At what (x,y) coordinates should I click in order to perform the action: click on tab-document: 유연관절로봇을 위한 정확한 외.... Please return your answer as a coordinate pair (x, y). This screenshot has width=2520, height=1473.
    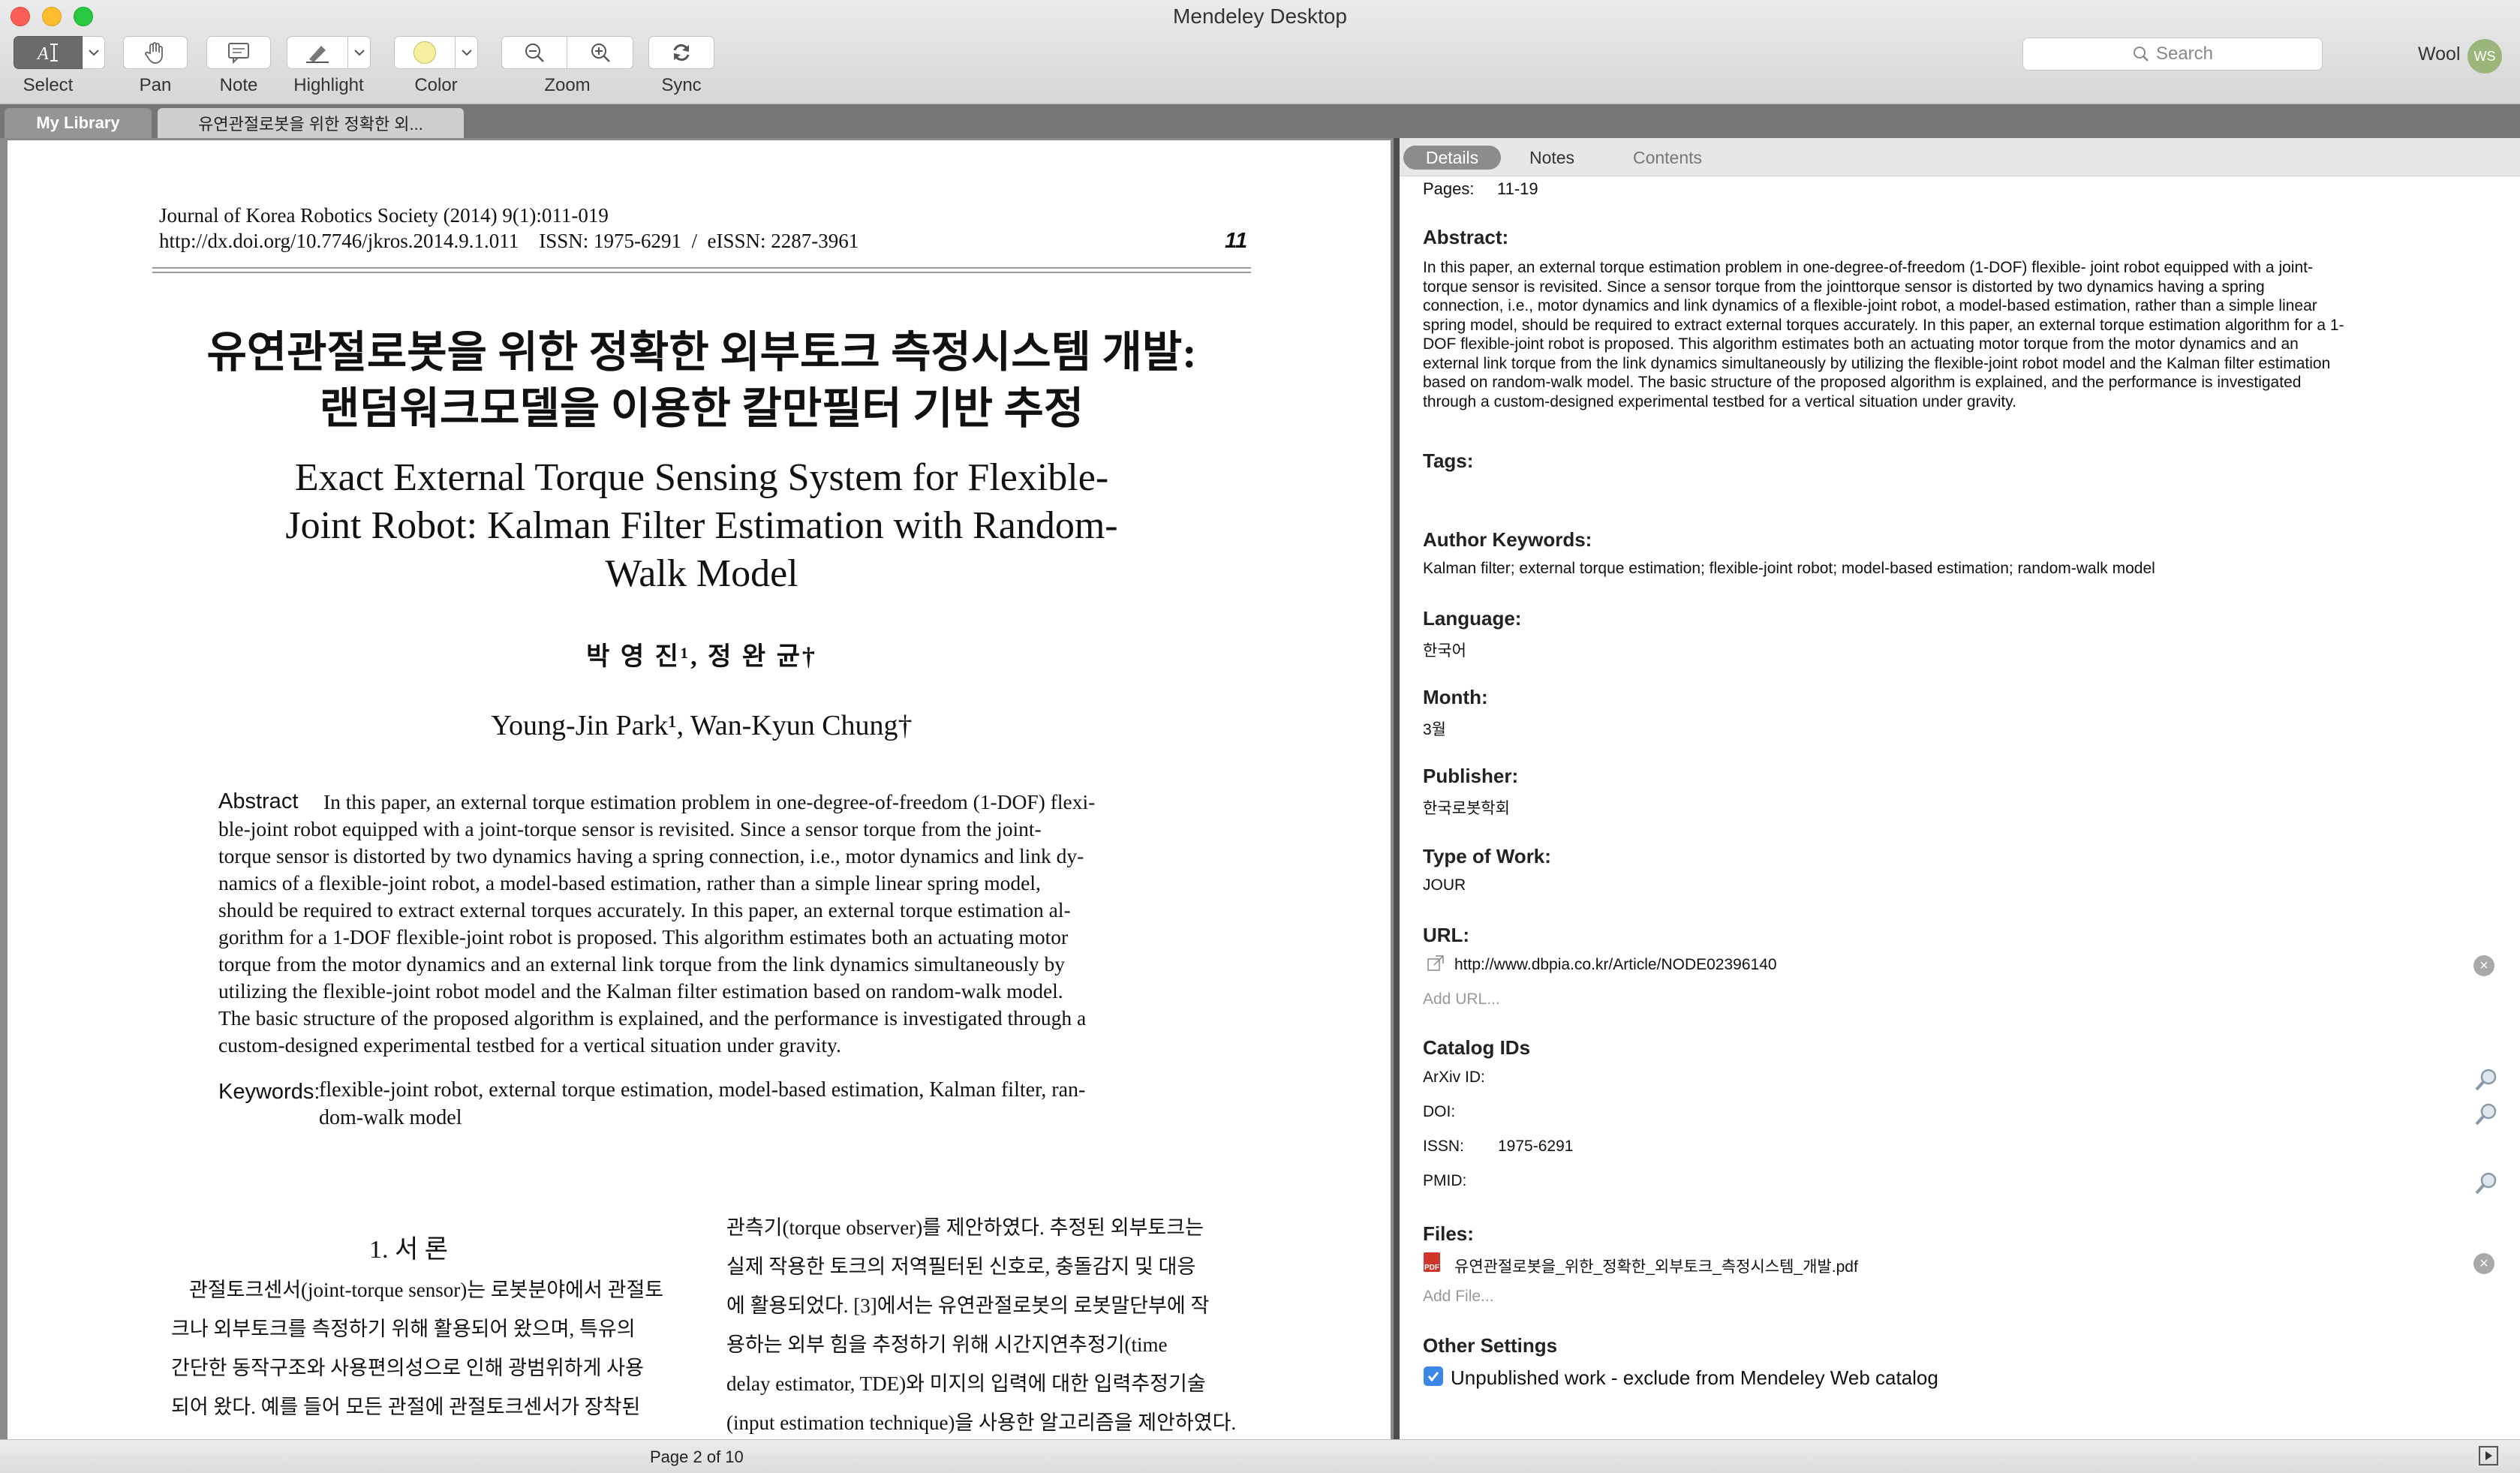
    Looking at the image, I should click on (311, 123).